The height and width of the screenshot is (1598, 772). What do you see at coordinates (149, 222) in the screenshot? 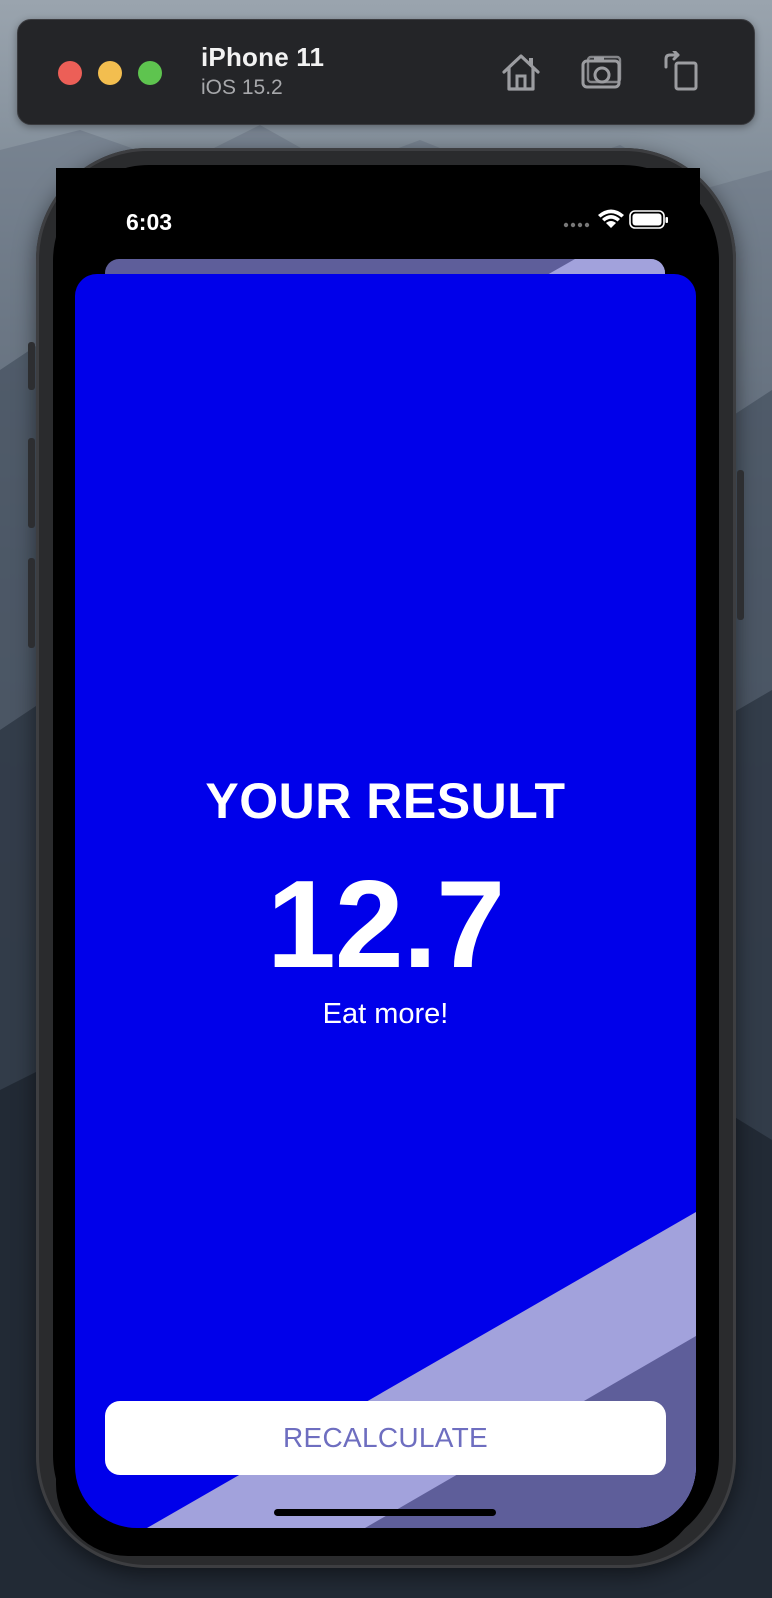
I see `status-time: 6:03` at bounding box center [149, 222].